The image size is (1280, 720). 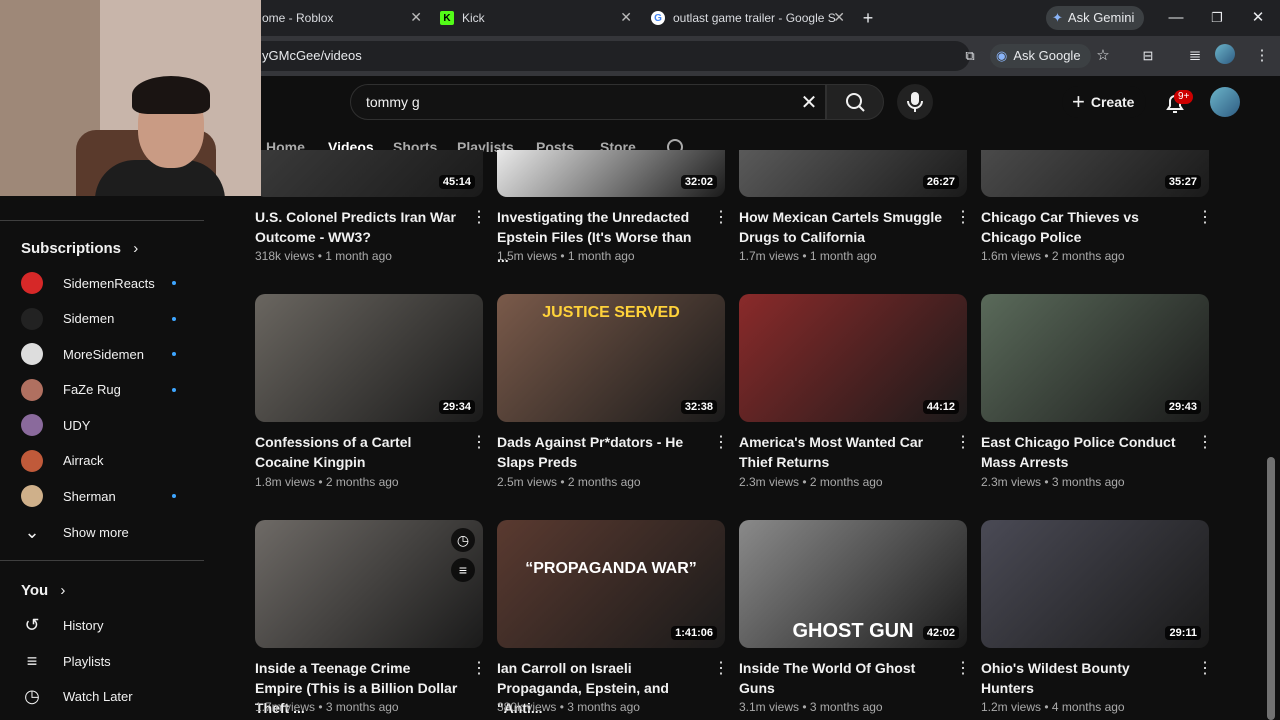 I want to click on sidebar-item-subscription: FaZe Rug, so click(x=102, y=390).